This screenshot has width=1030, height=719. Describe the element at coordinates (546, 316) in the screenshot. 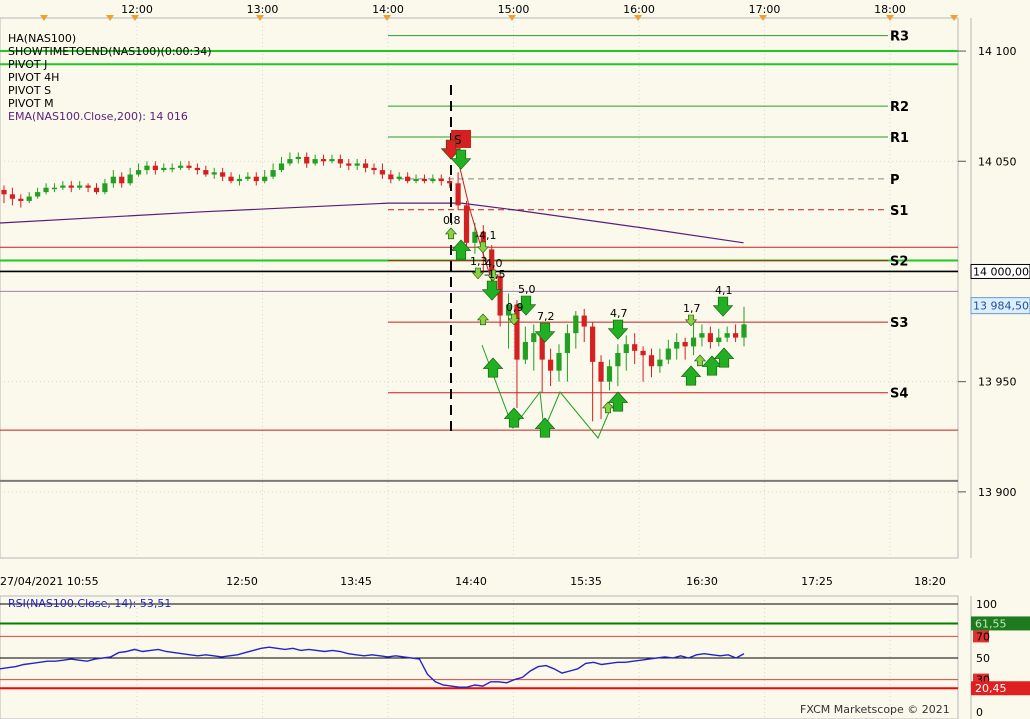

I see `signal-label: 7,2` at that location.